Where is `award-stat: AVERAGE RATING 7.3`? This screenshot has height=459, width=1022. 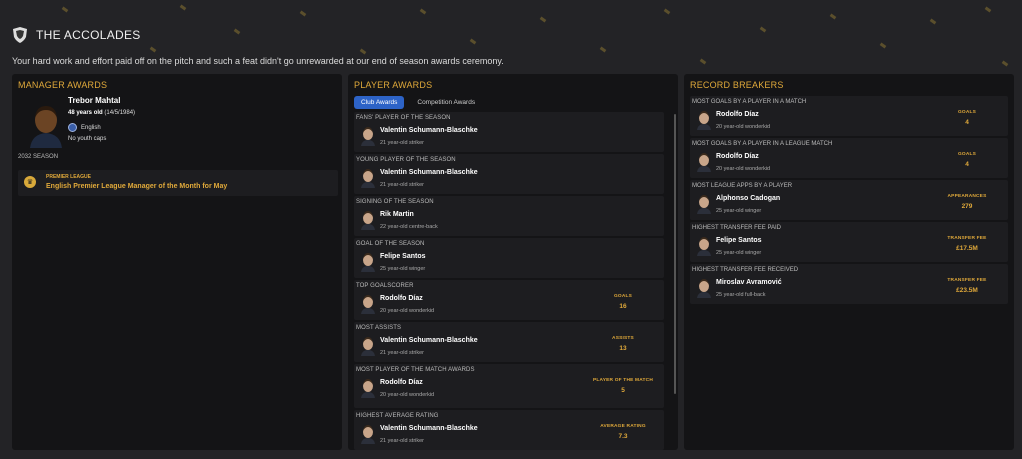
award-stat: AVERAGE RATING 7.3 is located at coordinates (623, 432).